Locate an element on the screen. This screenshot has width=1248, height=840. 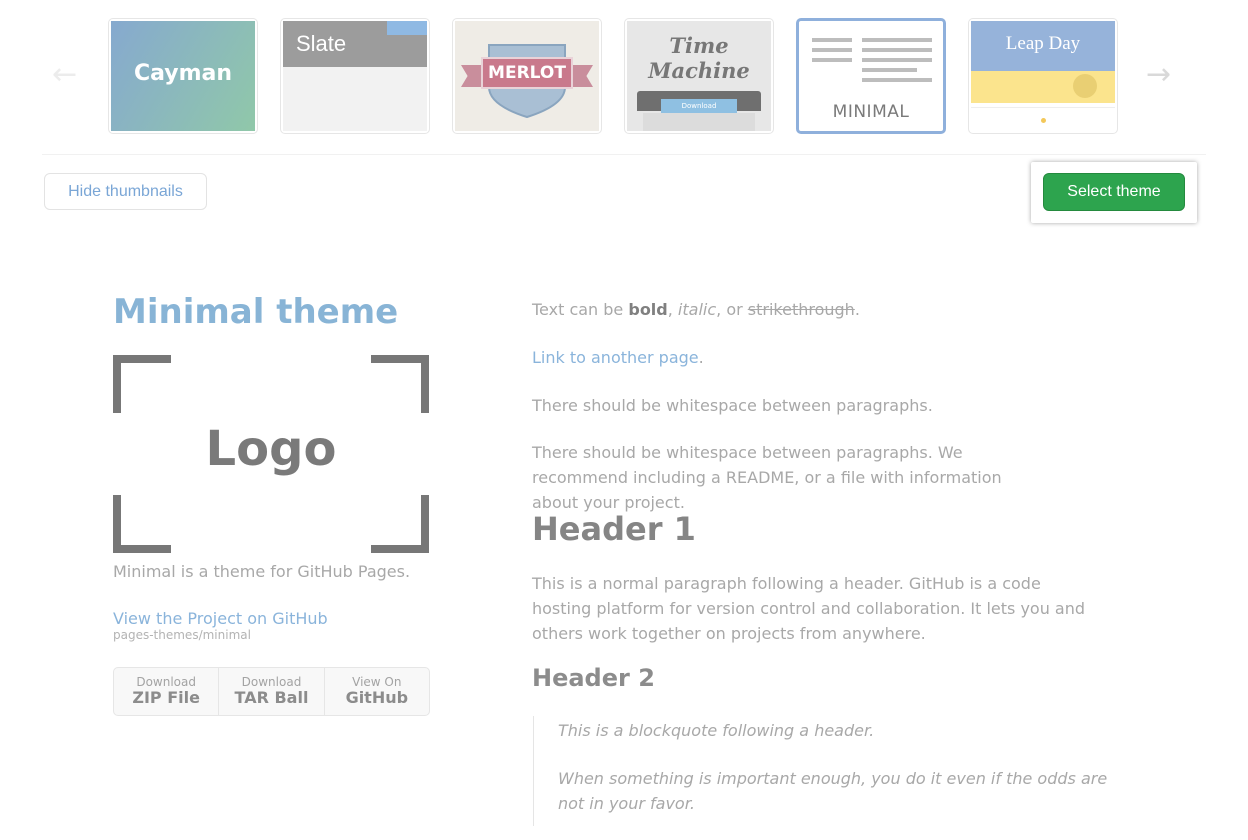
view-on-github-button: View On GitHub is located at coordinates (377, 691).